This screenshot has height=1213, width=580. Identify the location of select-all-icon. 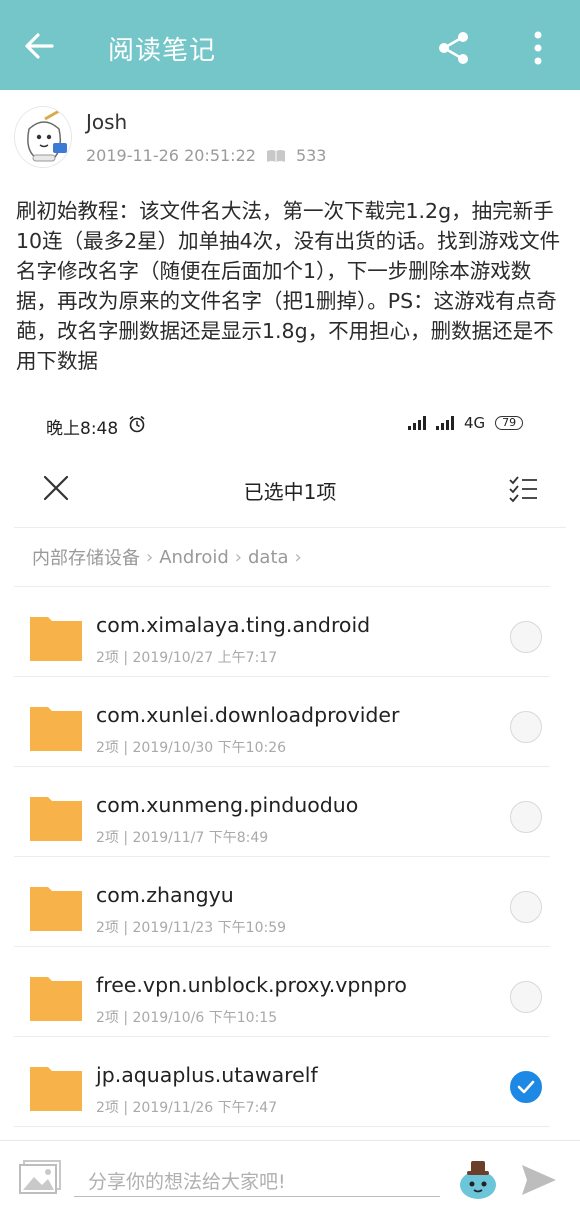
(523, 489).